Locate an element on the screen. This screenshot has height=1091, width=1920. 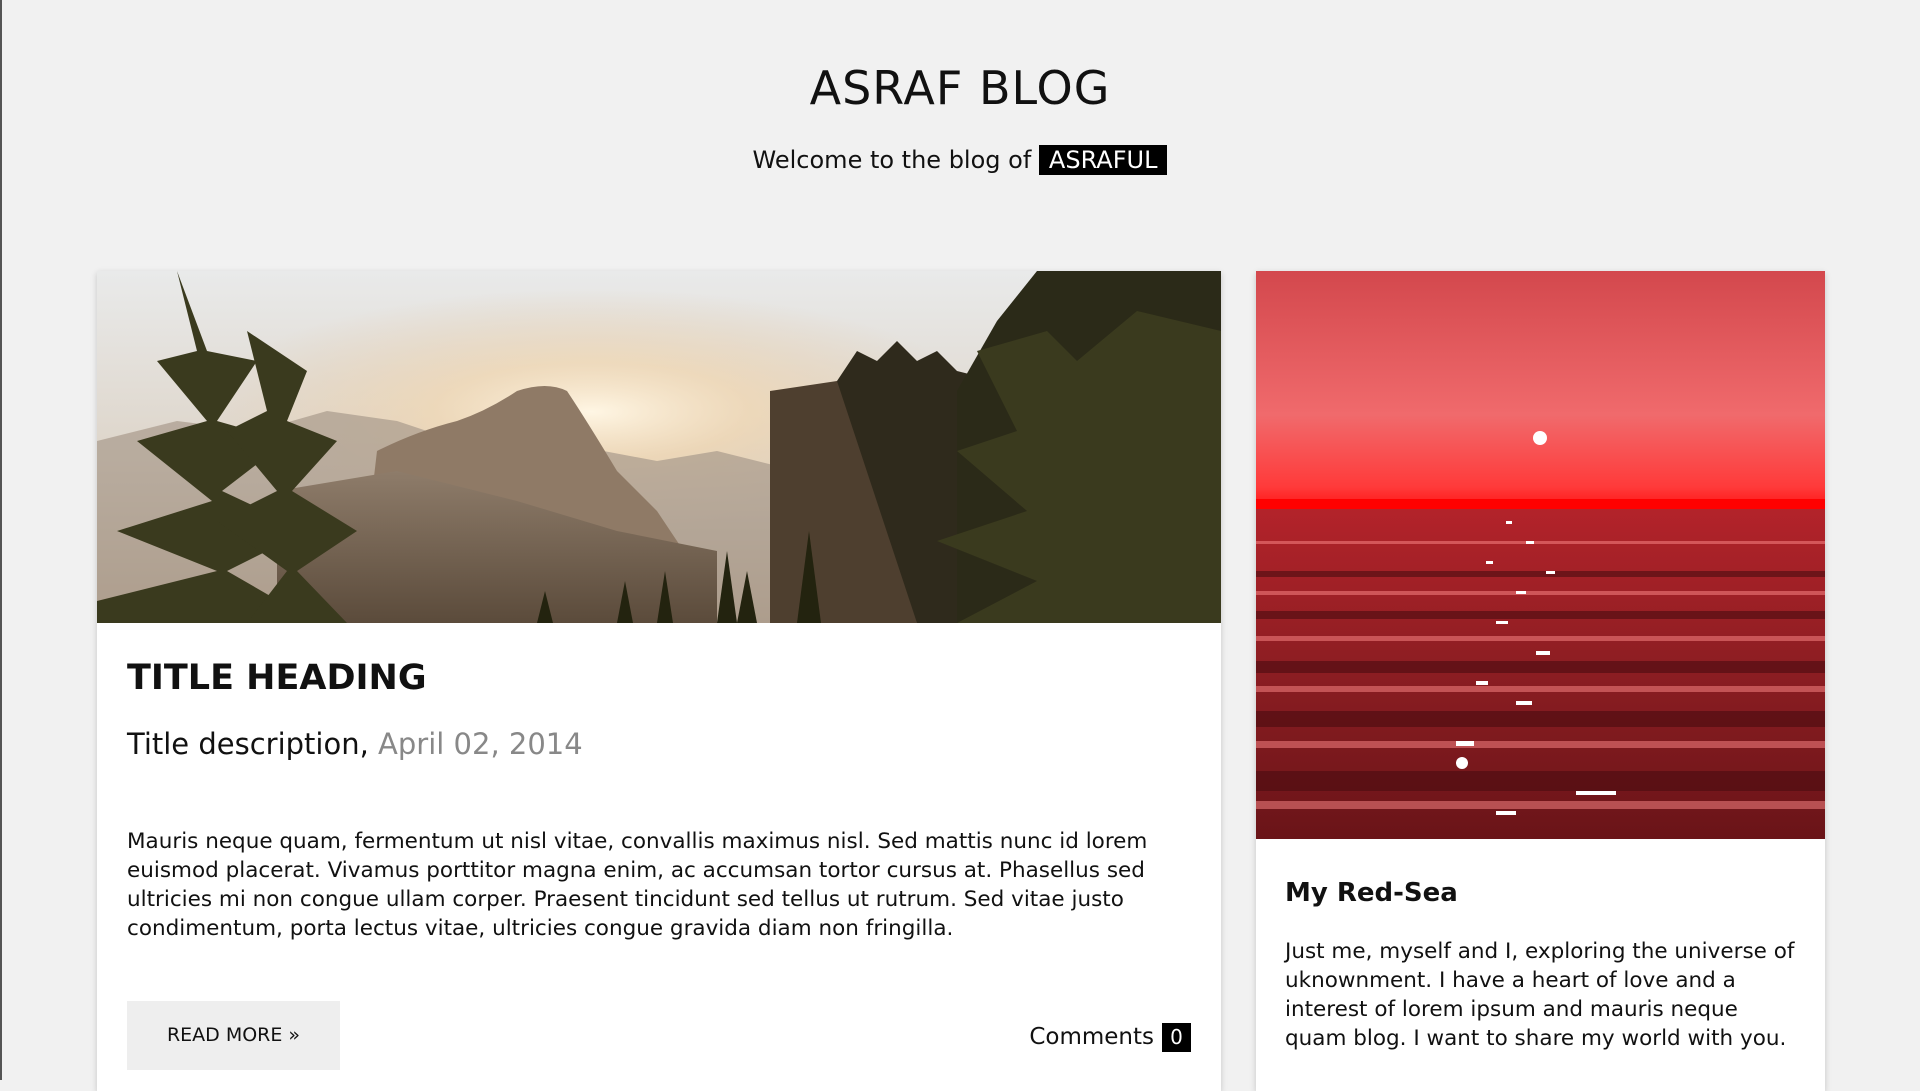
read-more-button: READ MORE » is located at coordinates (233, 1035).